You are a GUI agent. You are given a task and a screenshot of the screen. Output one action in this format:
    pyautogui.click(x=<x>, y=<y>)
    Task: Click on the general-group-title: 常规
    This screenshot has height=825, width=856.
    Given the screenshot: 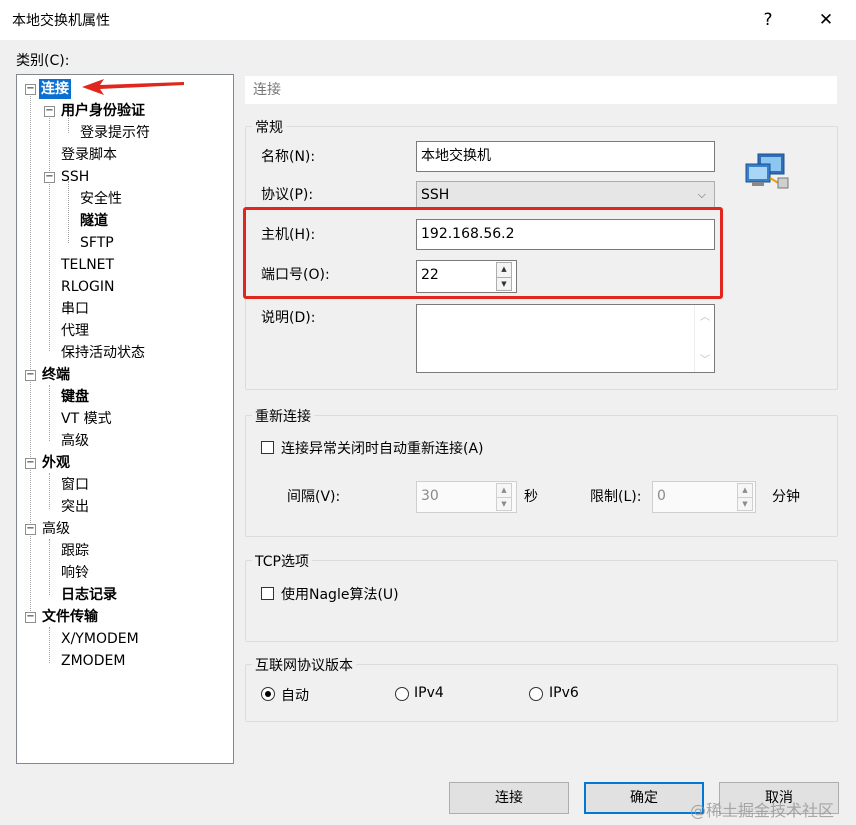 What is the action you would take?
    pyautogui.click(x=269, y=127)
    